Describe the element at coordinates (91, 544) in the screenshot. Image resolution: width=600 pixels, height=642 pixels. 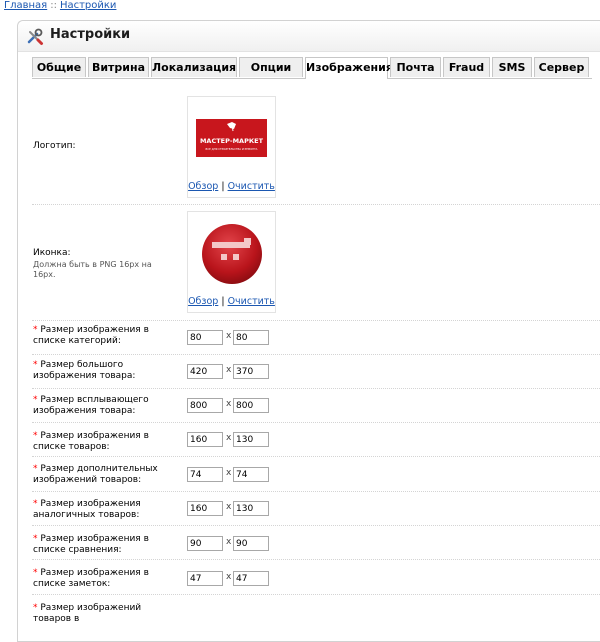
I see `size-label: Размер изображения в списке сравнения:` at that location.